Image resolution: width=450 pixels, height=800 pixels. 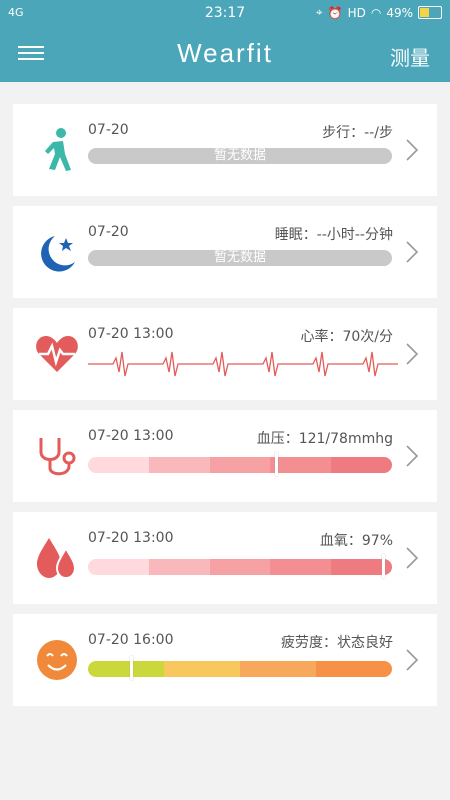 What do you see at coordinates (399, 12) in the screenshot?
I see `battery-percent: 49%` at bounding box center [399, 12].